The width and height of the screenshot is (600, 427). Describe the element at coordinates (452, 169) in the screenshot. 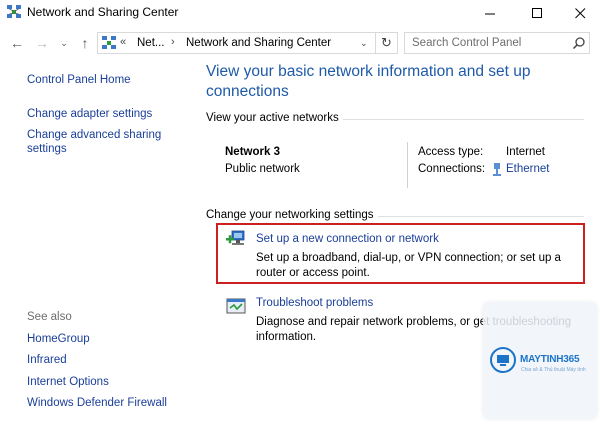

I see `connections-label: Connections:` at that location.